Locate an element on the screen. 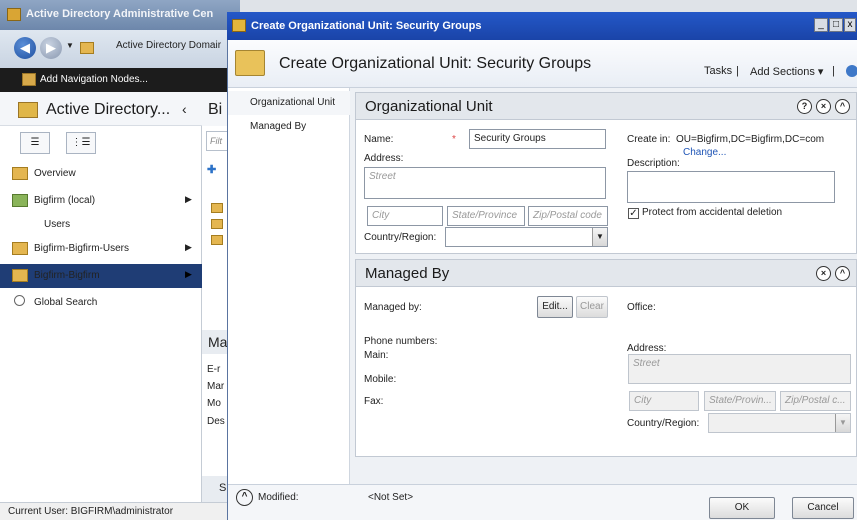 The height and width of the screenshot is (520, 857). section-nav-label: Managed By is located at coordinates (278, 126).